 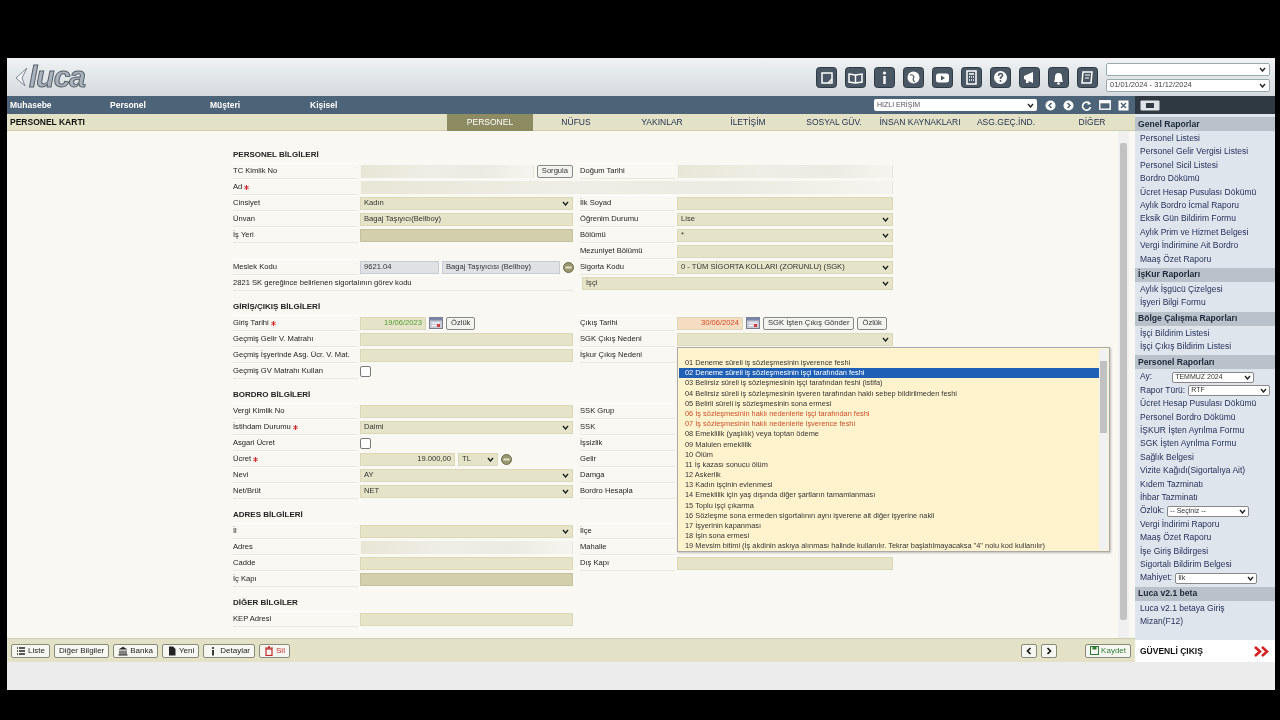 What do you see at coordinates (748, 122) in the screenshot?
I see `tab: İLETİŞİM` at bounding box center [748, 122].